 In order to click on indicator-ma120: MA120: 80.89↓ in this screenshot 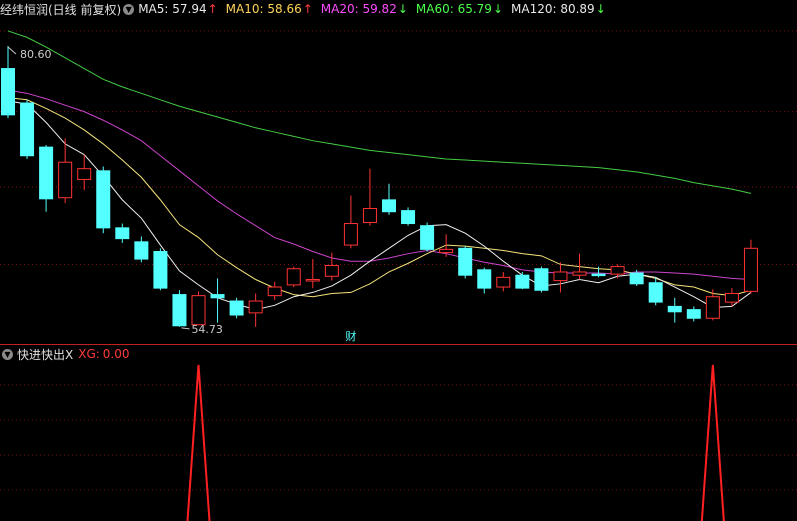, I will do `click(558, 9)`.